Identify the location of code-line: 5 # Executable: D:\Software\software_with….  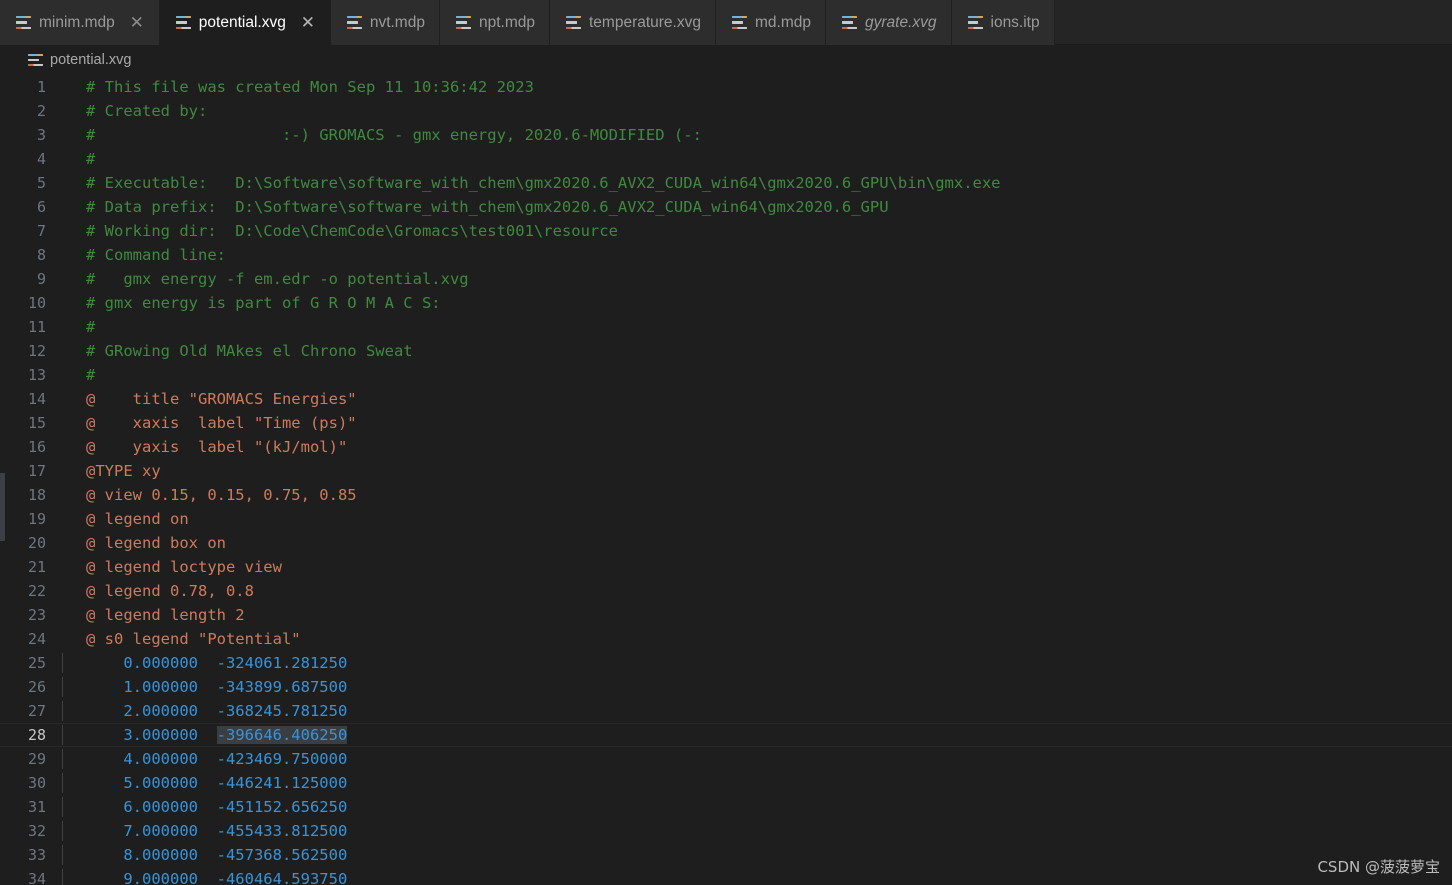
(726, 183).